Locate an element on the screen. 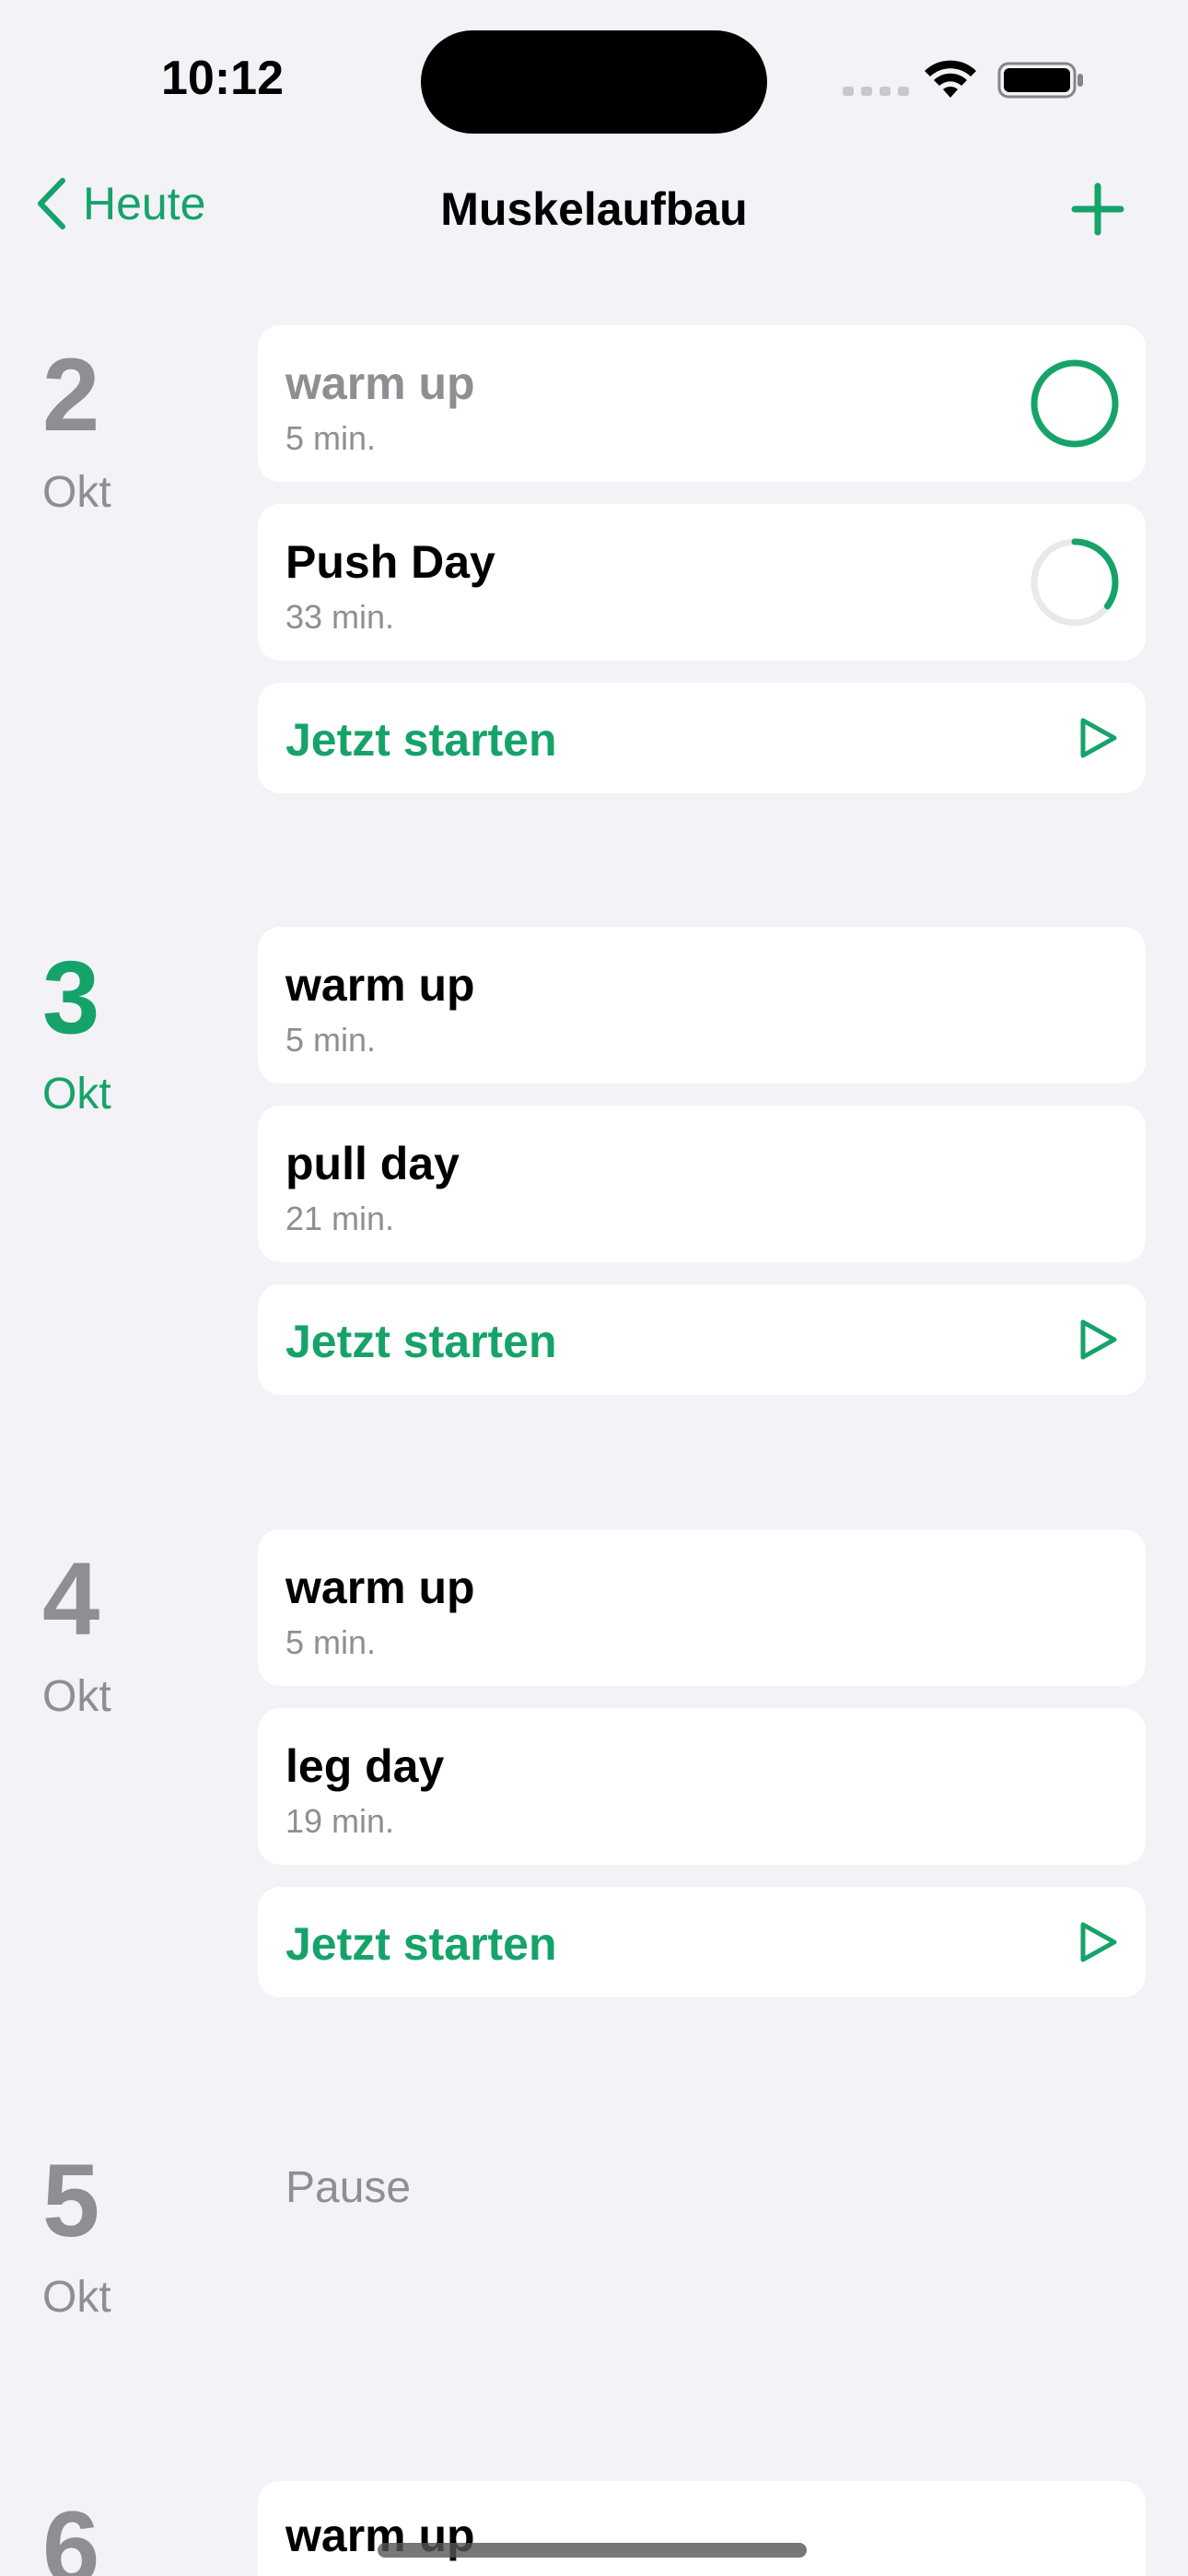 This screenshot has width=1188, height=2576. workout-title: pull day is located at coordinates (372, 1163).